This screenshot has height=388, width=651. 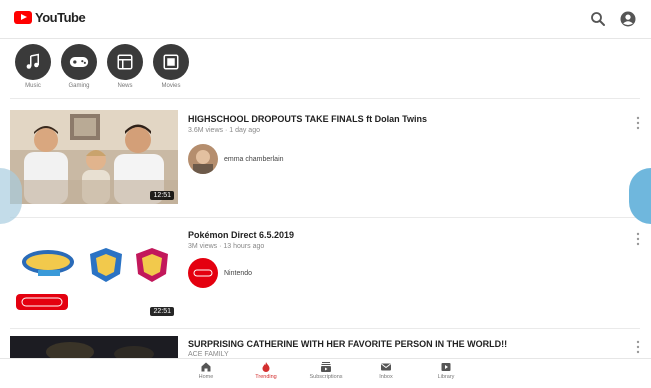 I want to click on channel-info: emma chamberlain, so click(x=236, y=159).